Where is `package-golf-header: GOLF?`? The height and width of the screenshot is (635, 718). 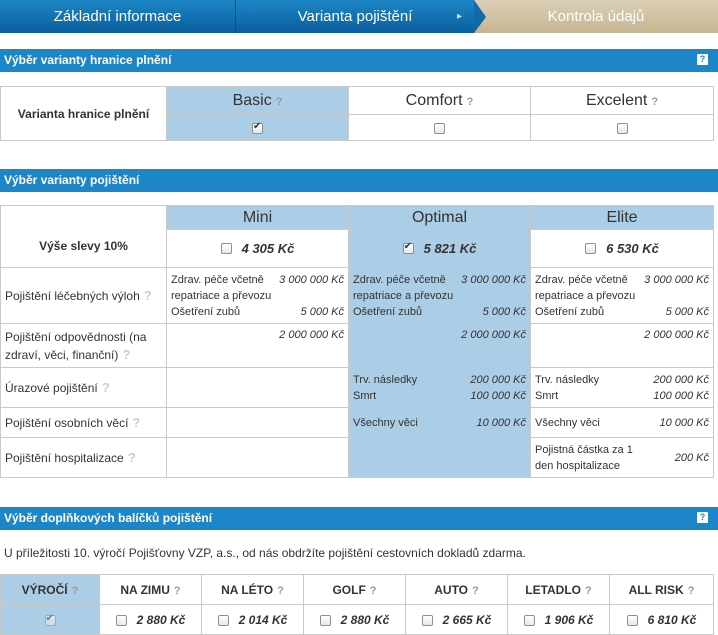
package-golf-header: GOLF? is located at coordinates (354, 589).